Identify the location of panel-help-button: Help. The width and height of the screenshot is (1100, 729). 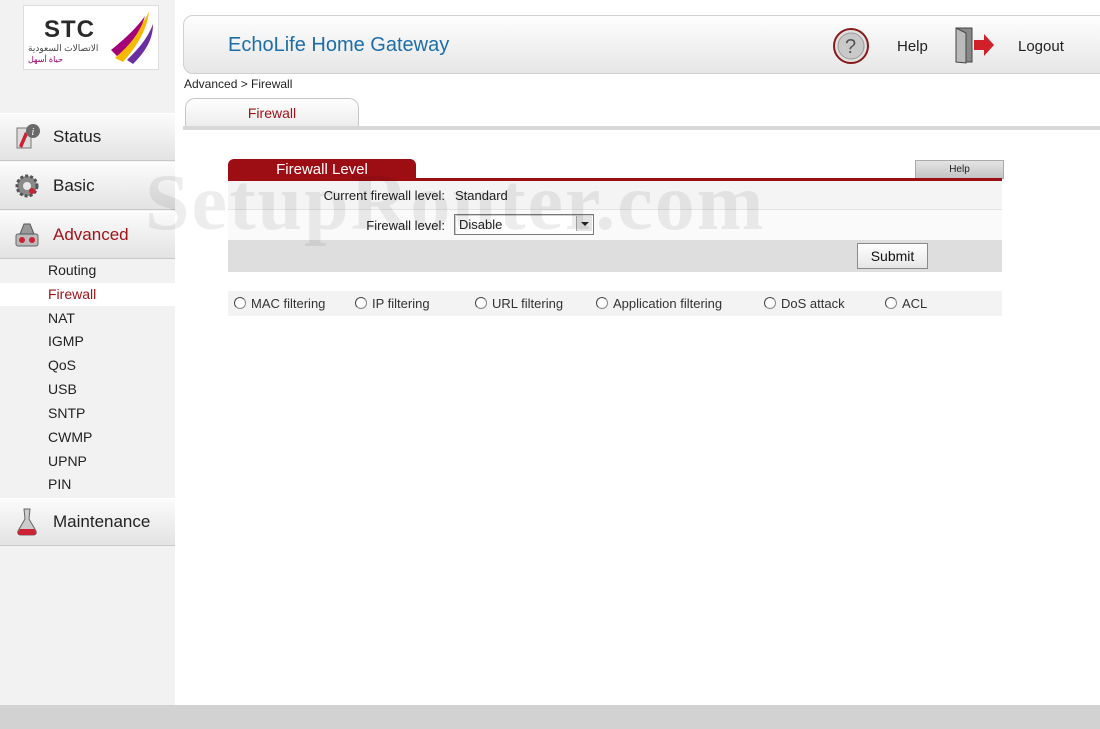
(959, 169).